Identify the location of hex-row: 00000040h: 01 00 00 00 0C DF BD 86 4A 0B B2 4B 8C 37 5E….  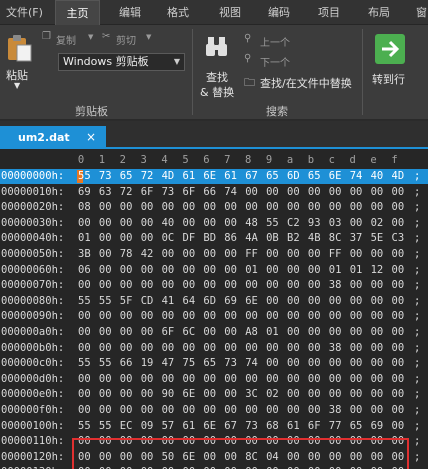
(214, 238).